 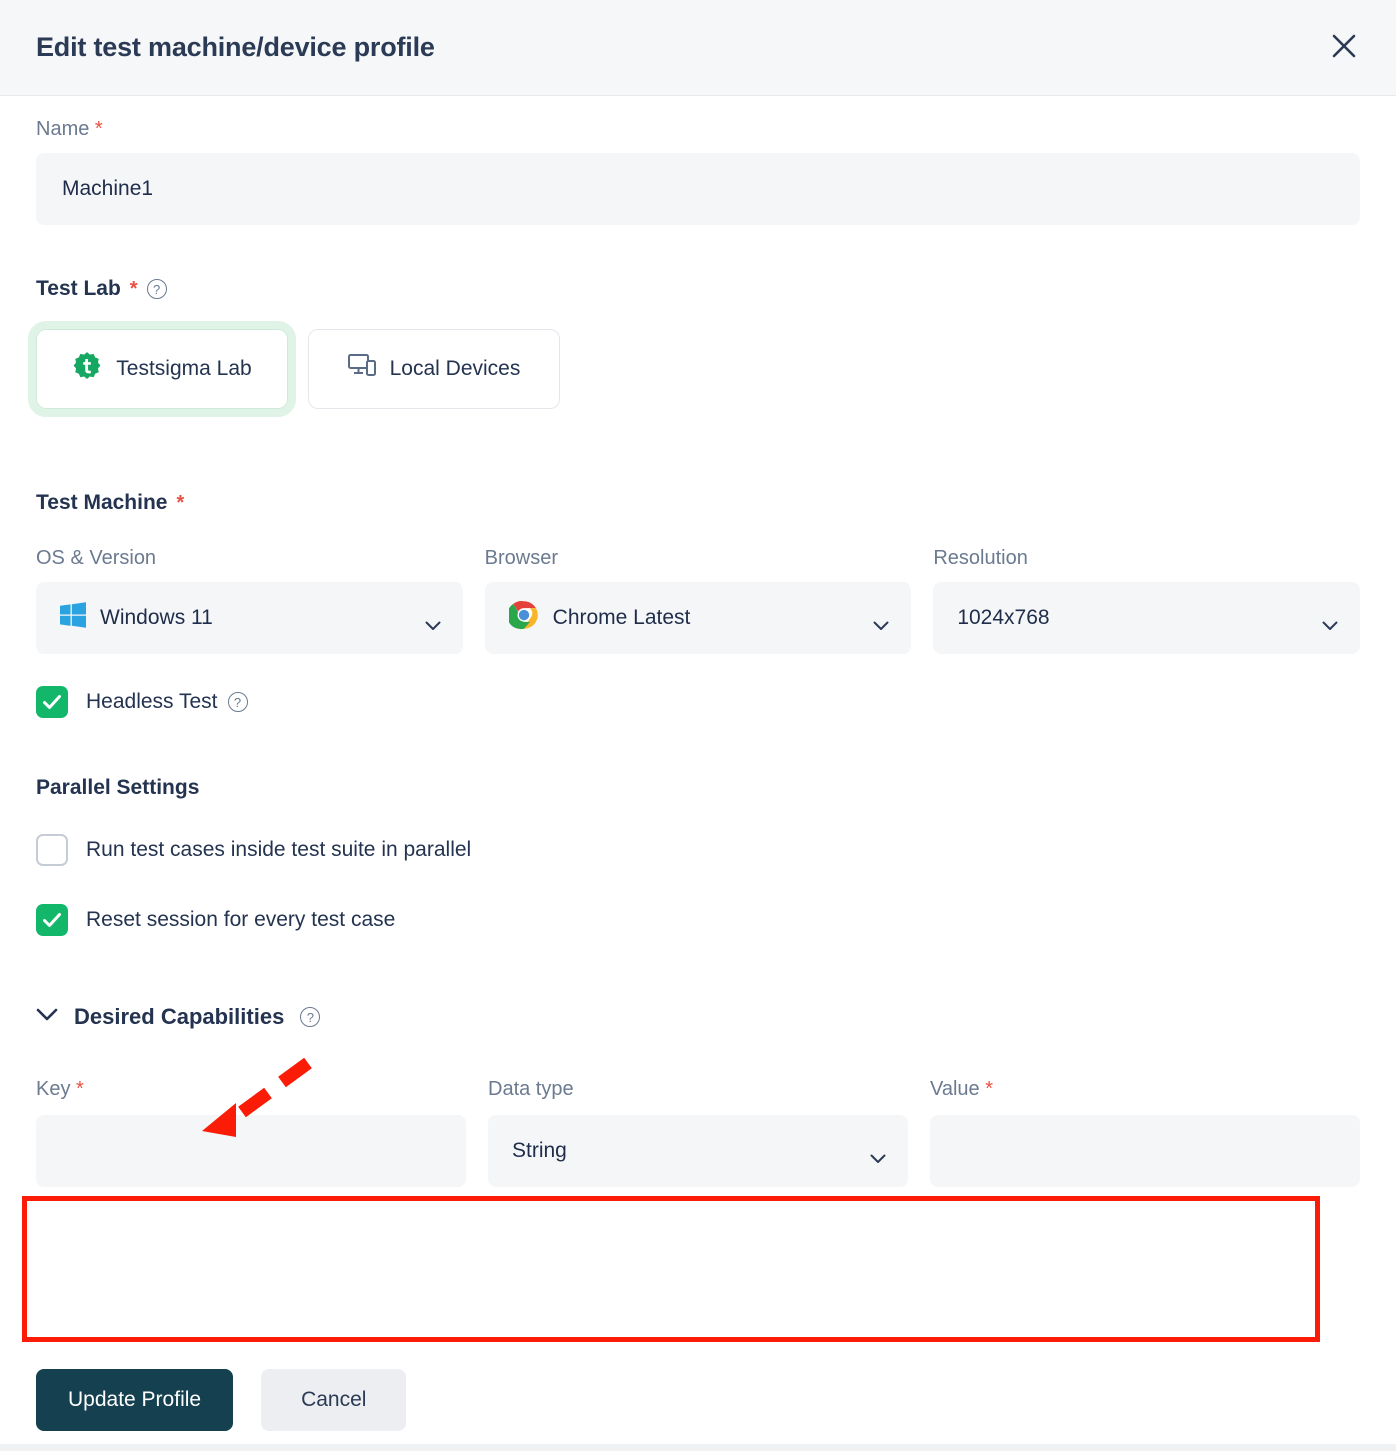 What do you see at coordinates (698, 503) in the screenshot?
I see `test-machine-label: Test Machine *` at bounding box center [698, 503].